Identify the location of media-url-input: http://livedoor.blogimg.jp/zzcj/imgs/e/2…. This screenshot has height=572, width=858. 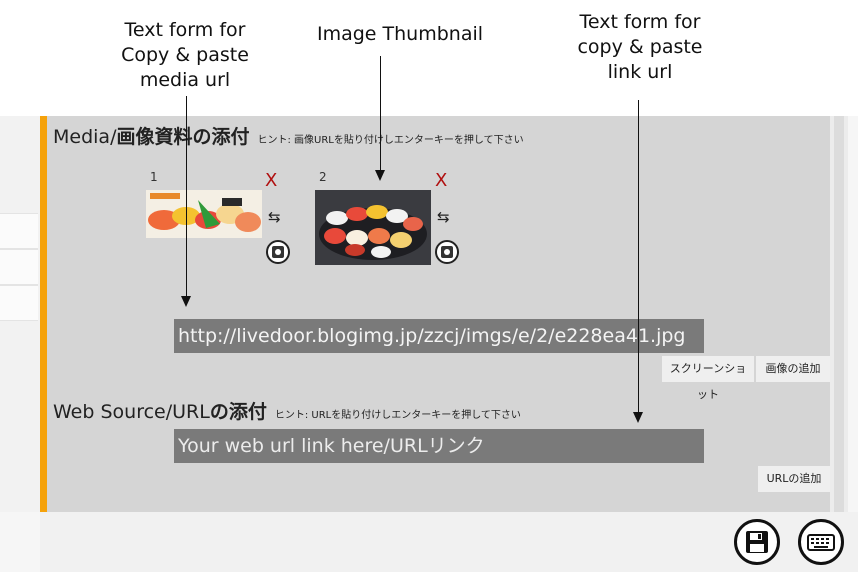
(439, 336).